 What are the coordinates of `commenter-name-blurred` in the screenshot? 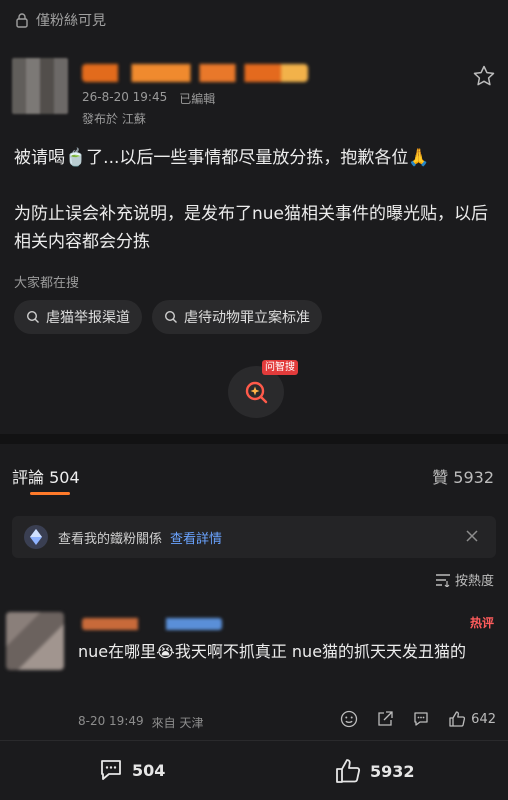 It's located at (152, 624).